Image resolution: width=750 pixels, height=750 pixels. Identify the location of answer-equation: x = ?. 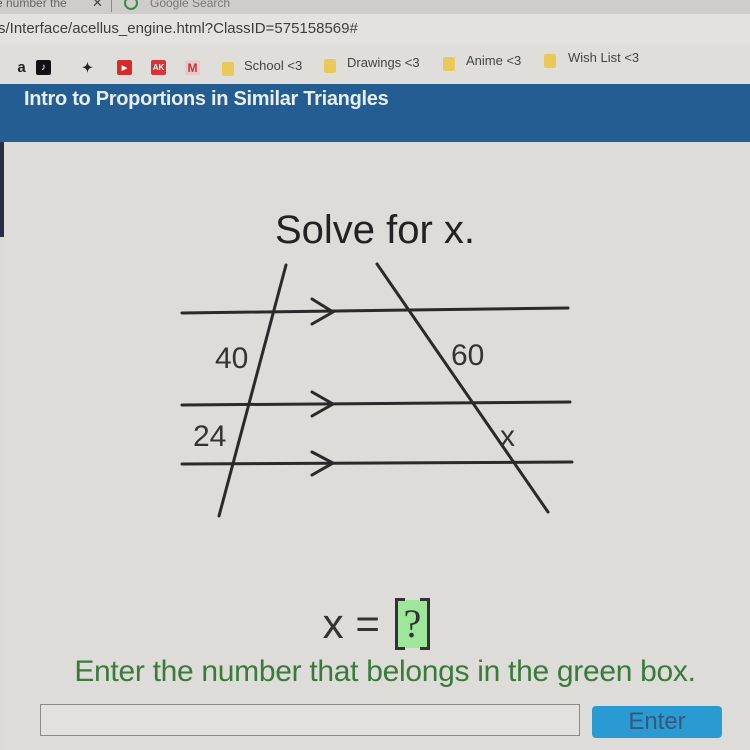
(375, 623).